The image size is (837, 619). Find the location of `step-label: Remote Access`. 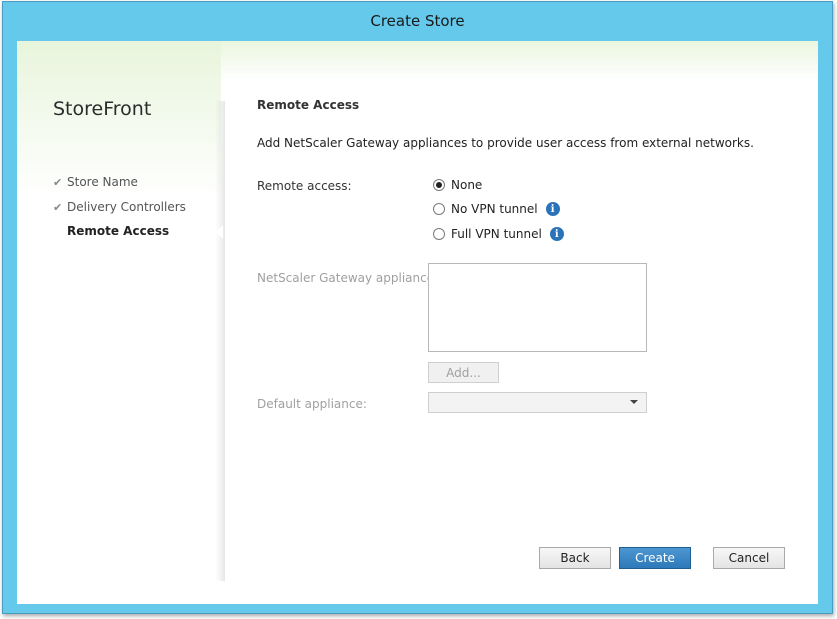

step-label: Remote Access is located at coordinates (118, 231).